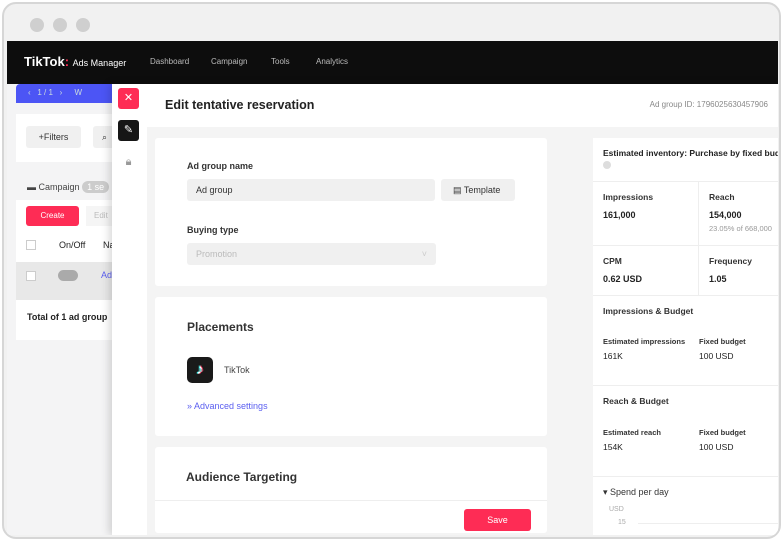  I want to click on ad-group-name-input: Ad group, so click(311, 190).